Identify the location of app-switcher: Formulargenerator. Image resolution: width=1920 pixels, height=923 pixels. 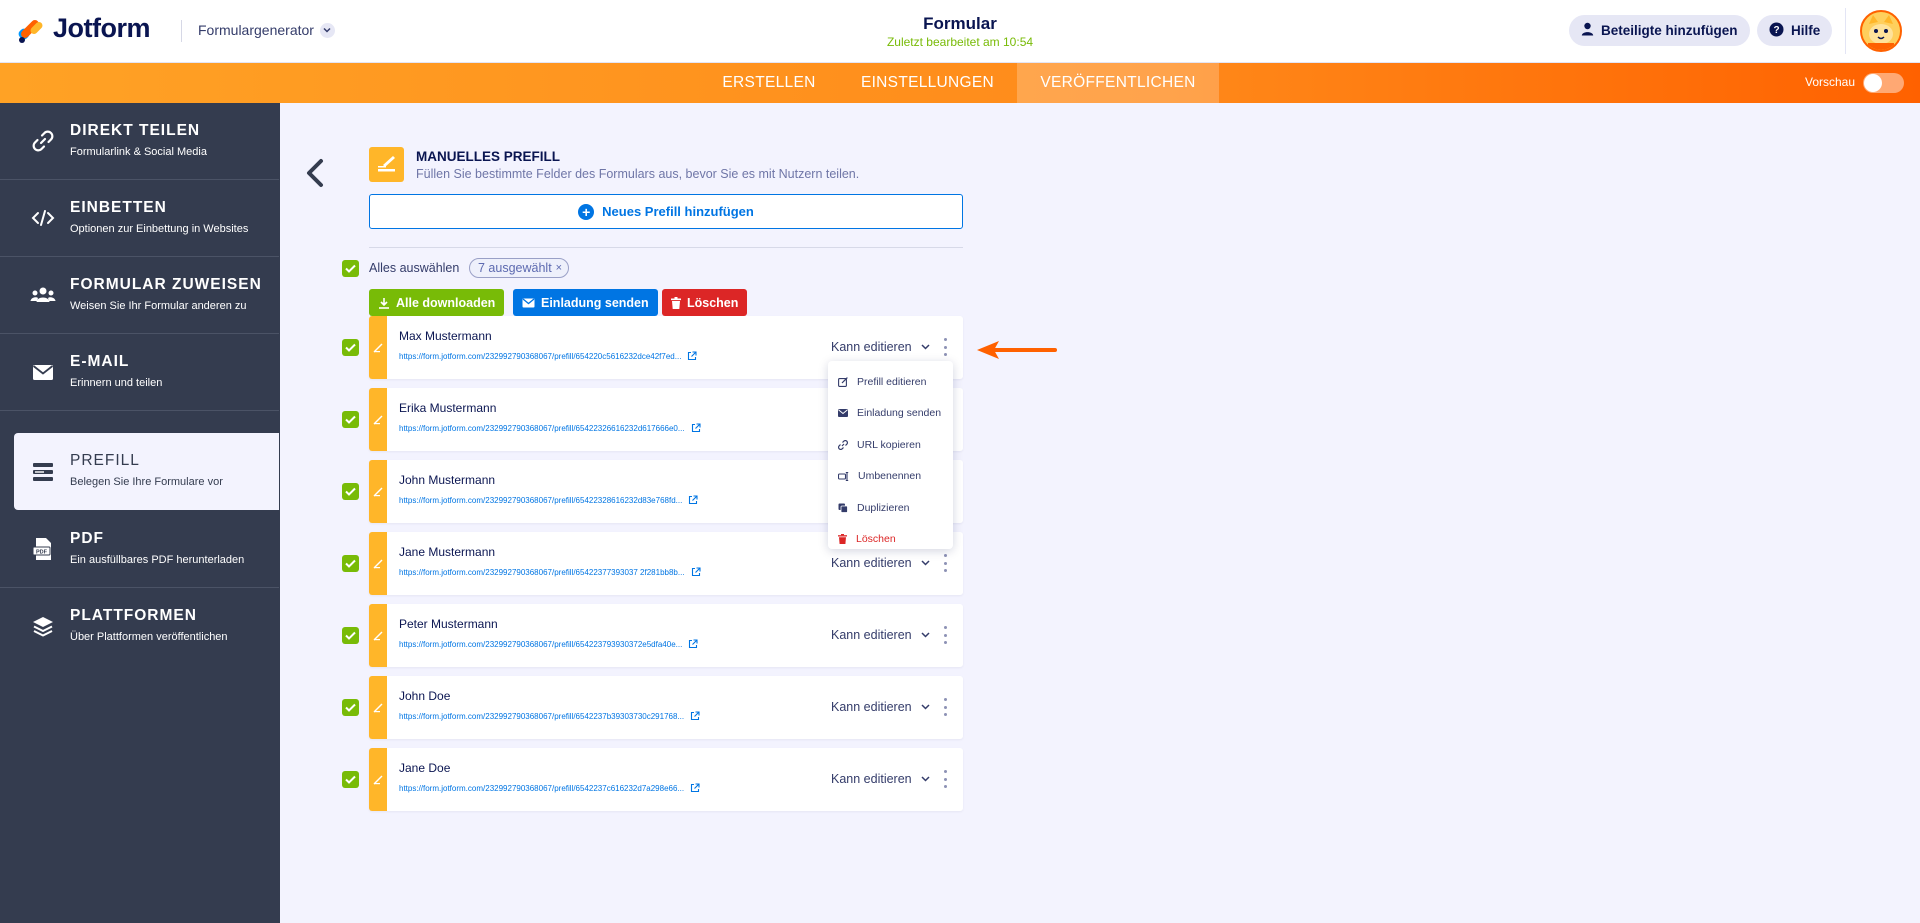
(266, 30).